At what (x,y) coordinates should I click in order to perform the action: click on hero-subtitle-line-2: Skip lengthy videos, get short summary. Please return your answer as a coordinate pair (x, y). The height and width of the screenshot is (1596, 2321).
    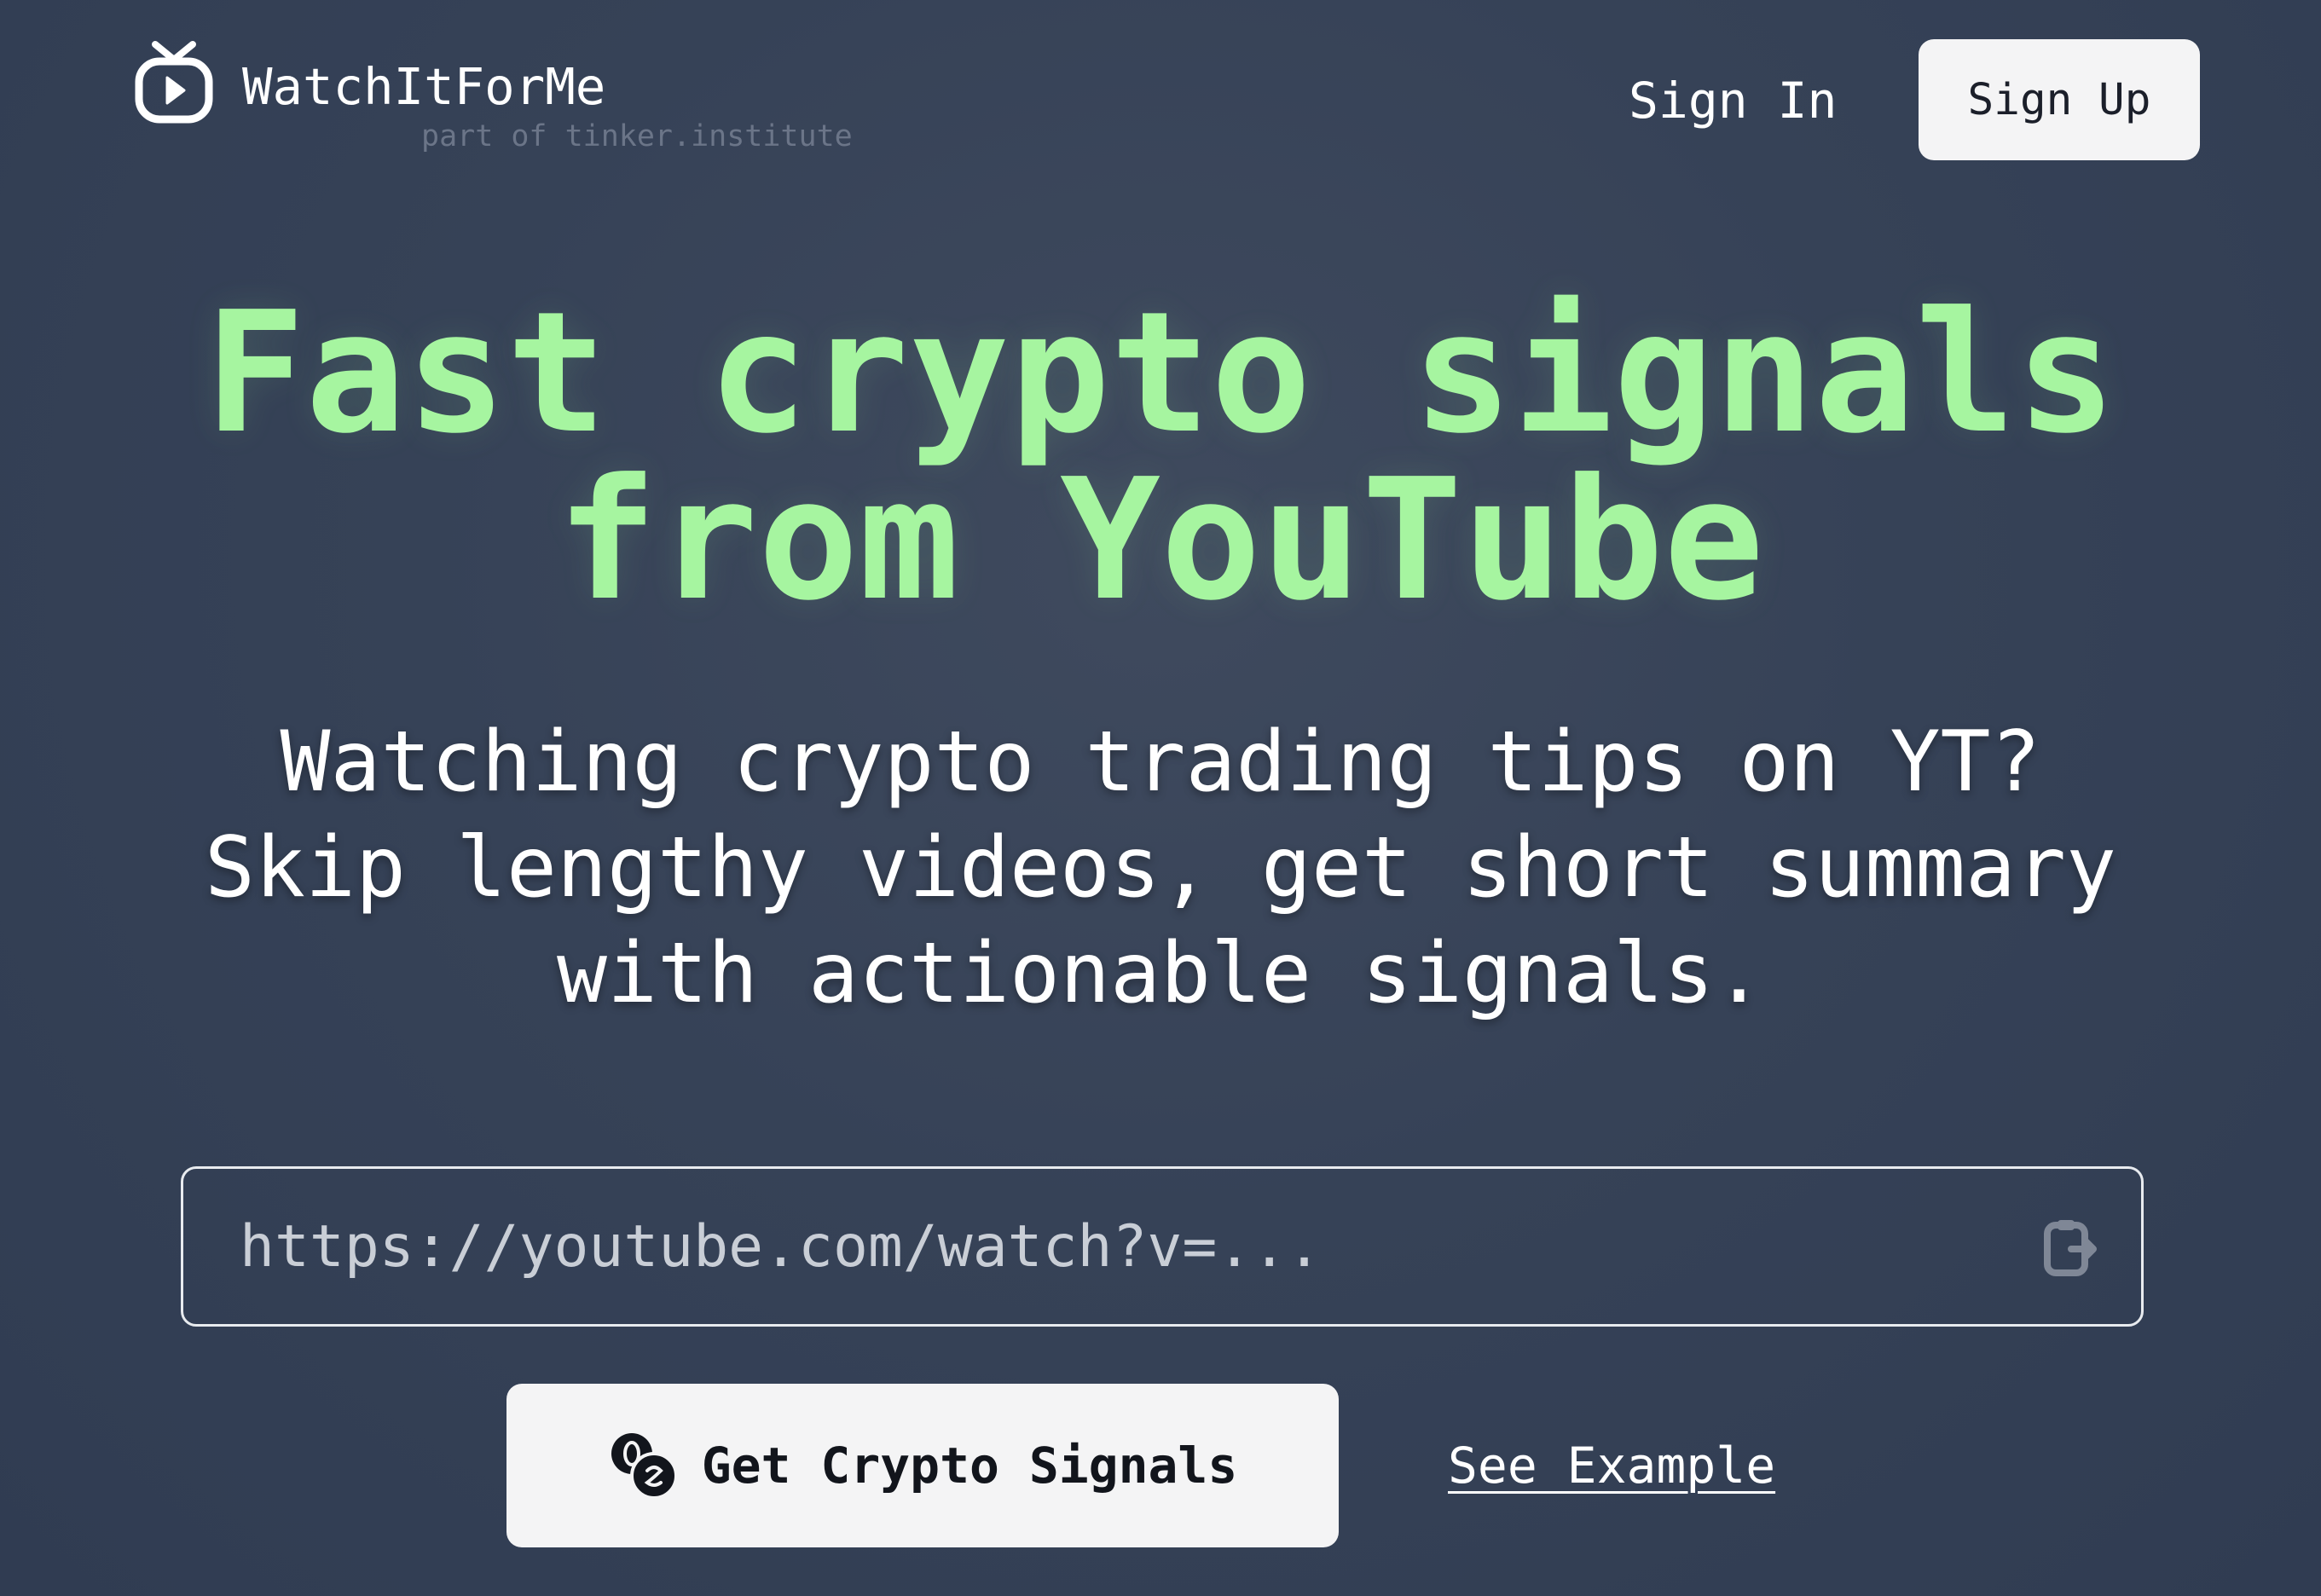
    Looking at the image, I should click on (1160, 868).